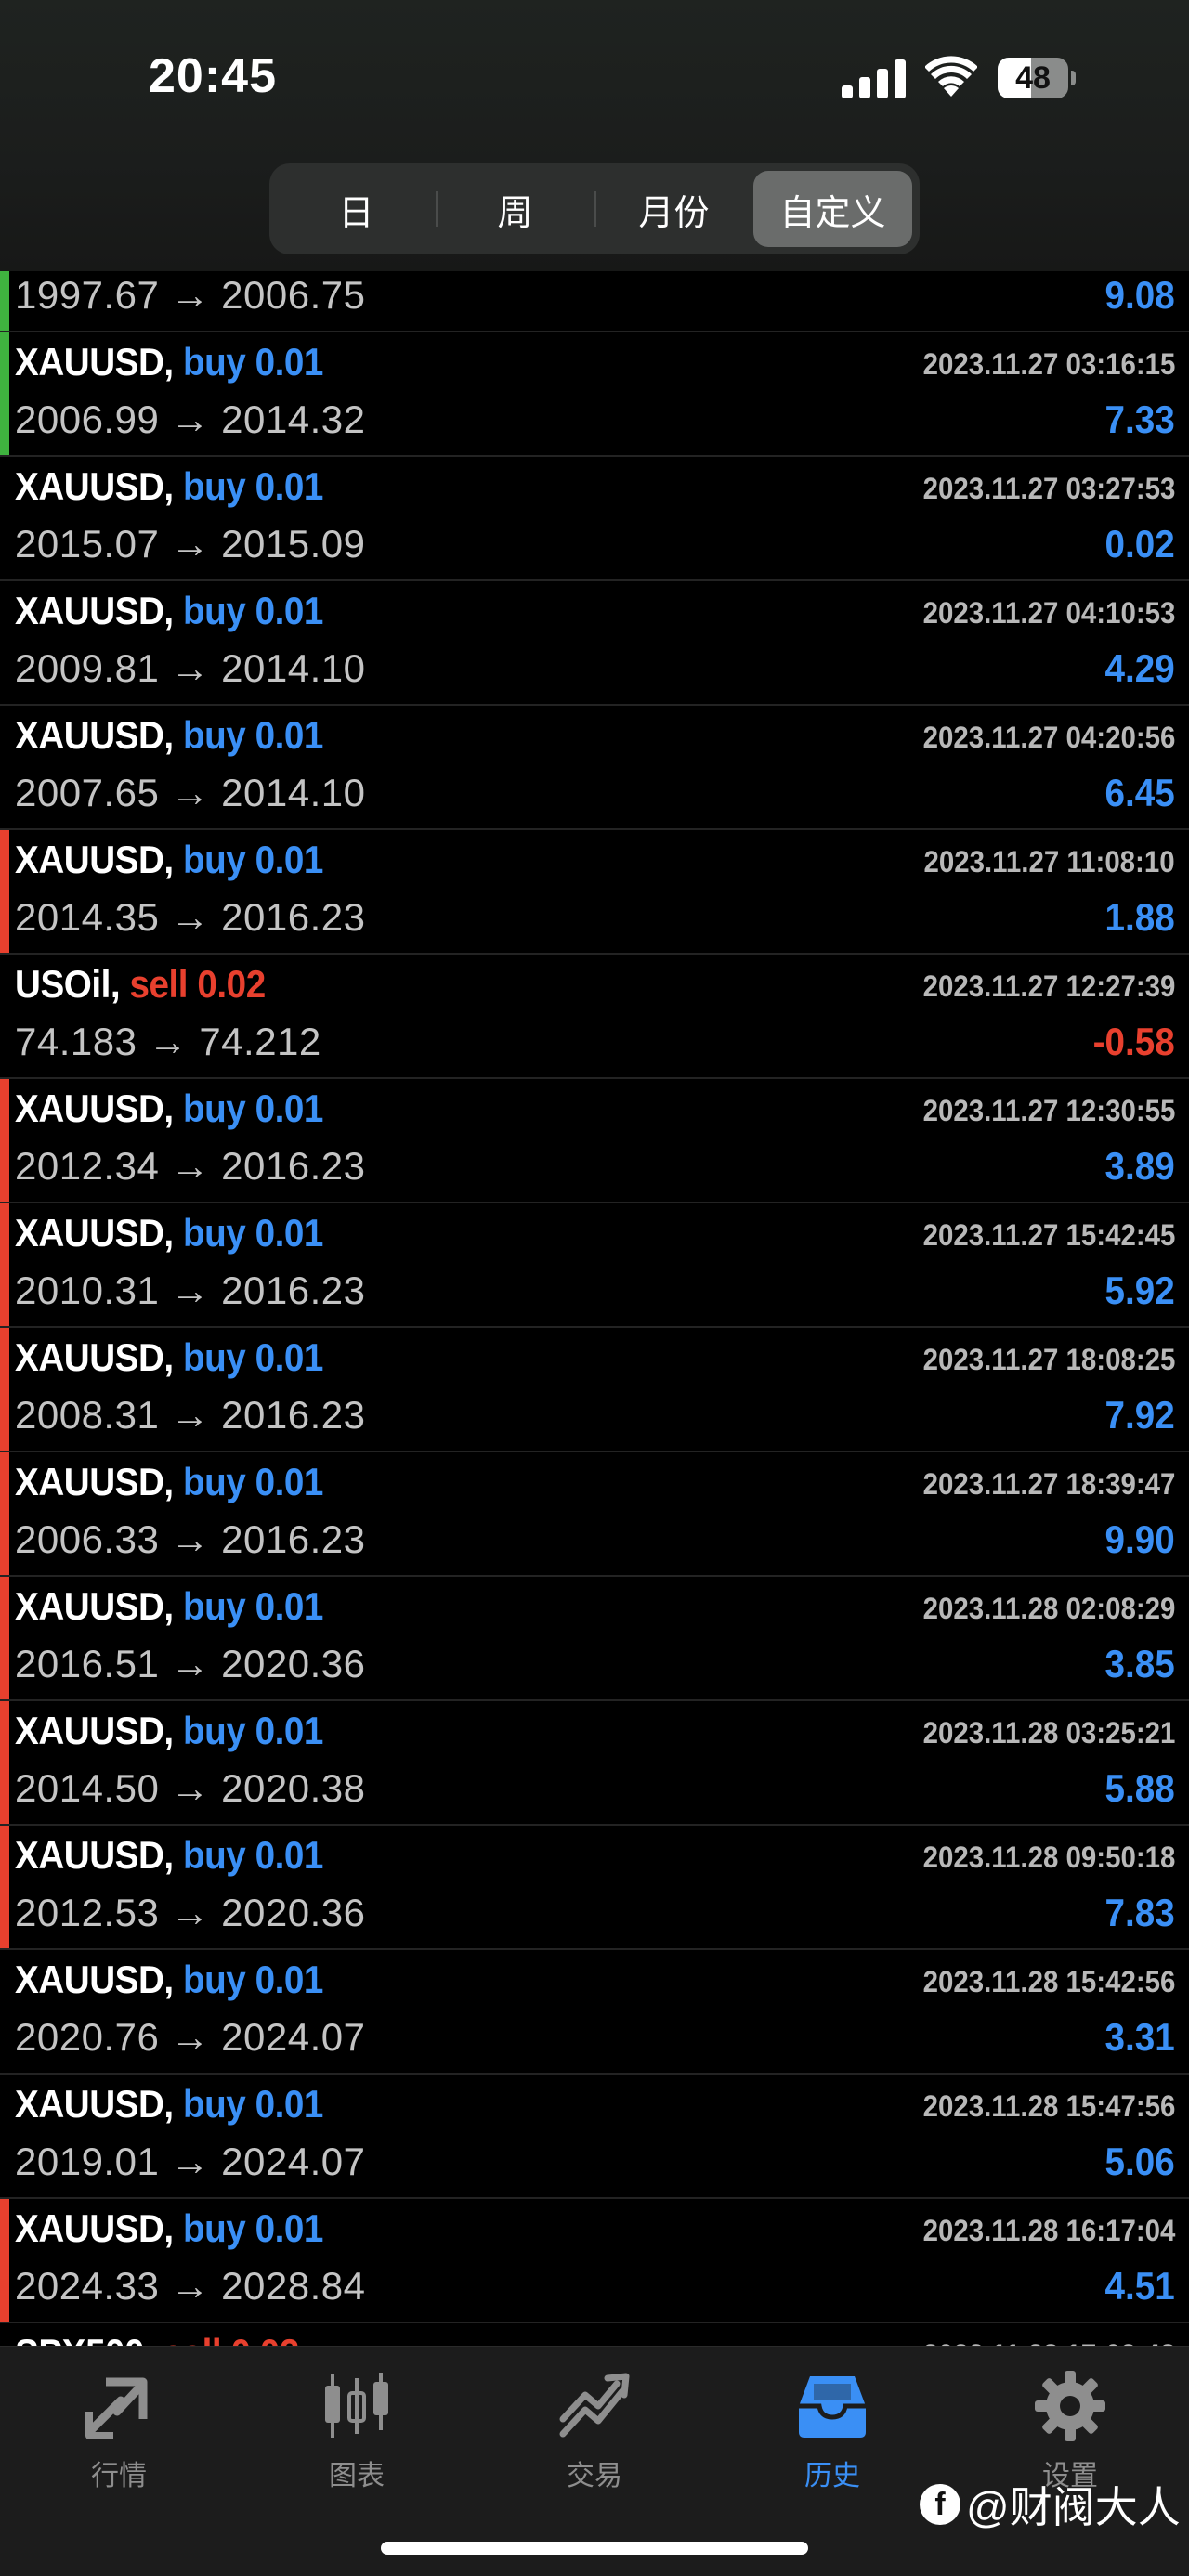 This screenshot has width=1189, height=2576. What do you see at coordinates (1033, 78) in the screenshot?
I see `battery-percent: 48` at bounding box center [1033, 78].